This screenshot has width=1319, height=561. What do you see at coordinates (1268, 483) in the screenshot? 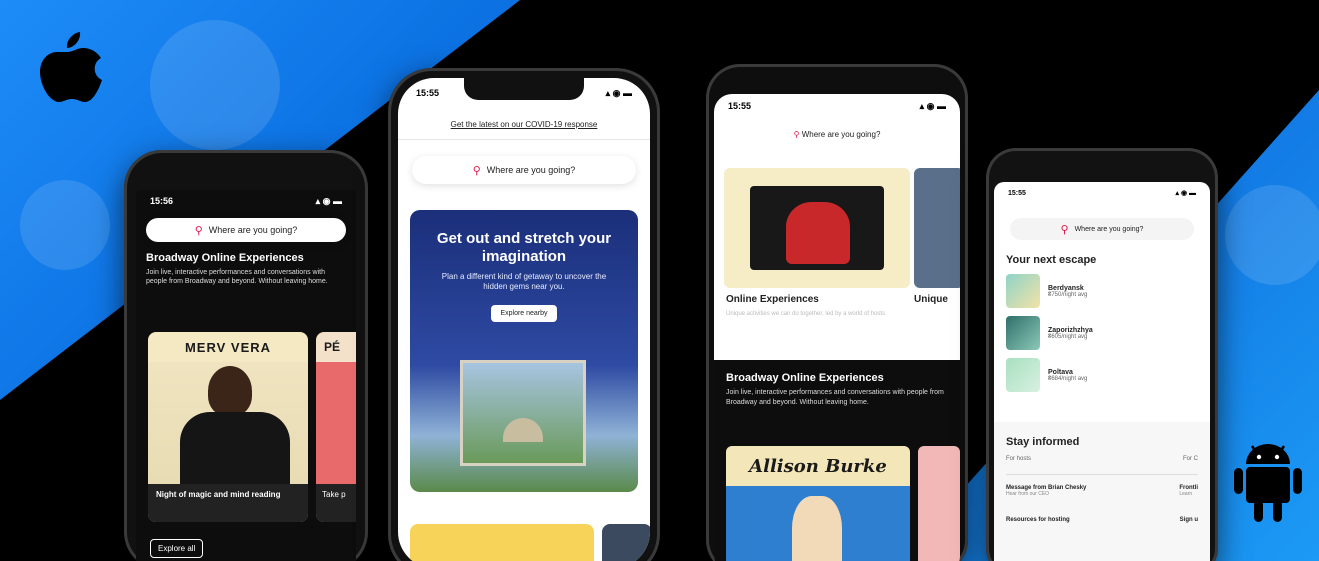
I see `android-logo-icon` at bounding box center [1268, 483].